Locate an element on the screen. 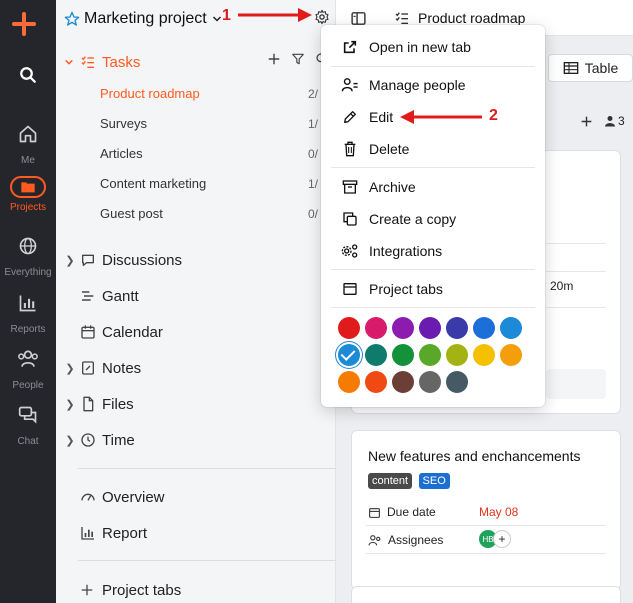 This screenshot has height=603, width=633. annotation-step-1: 1 is located at coordinates (226, 15).